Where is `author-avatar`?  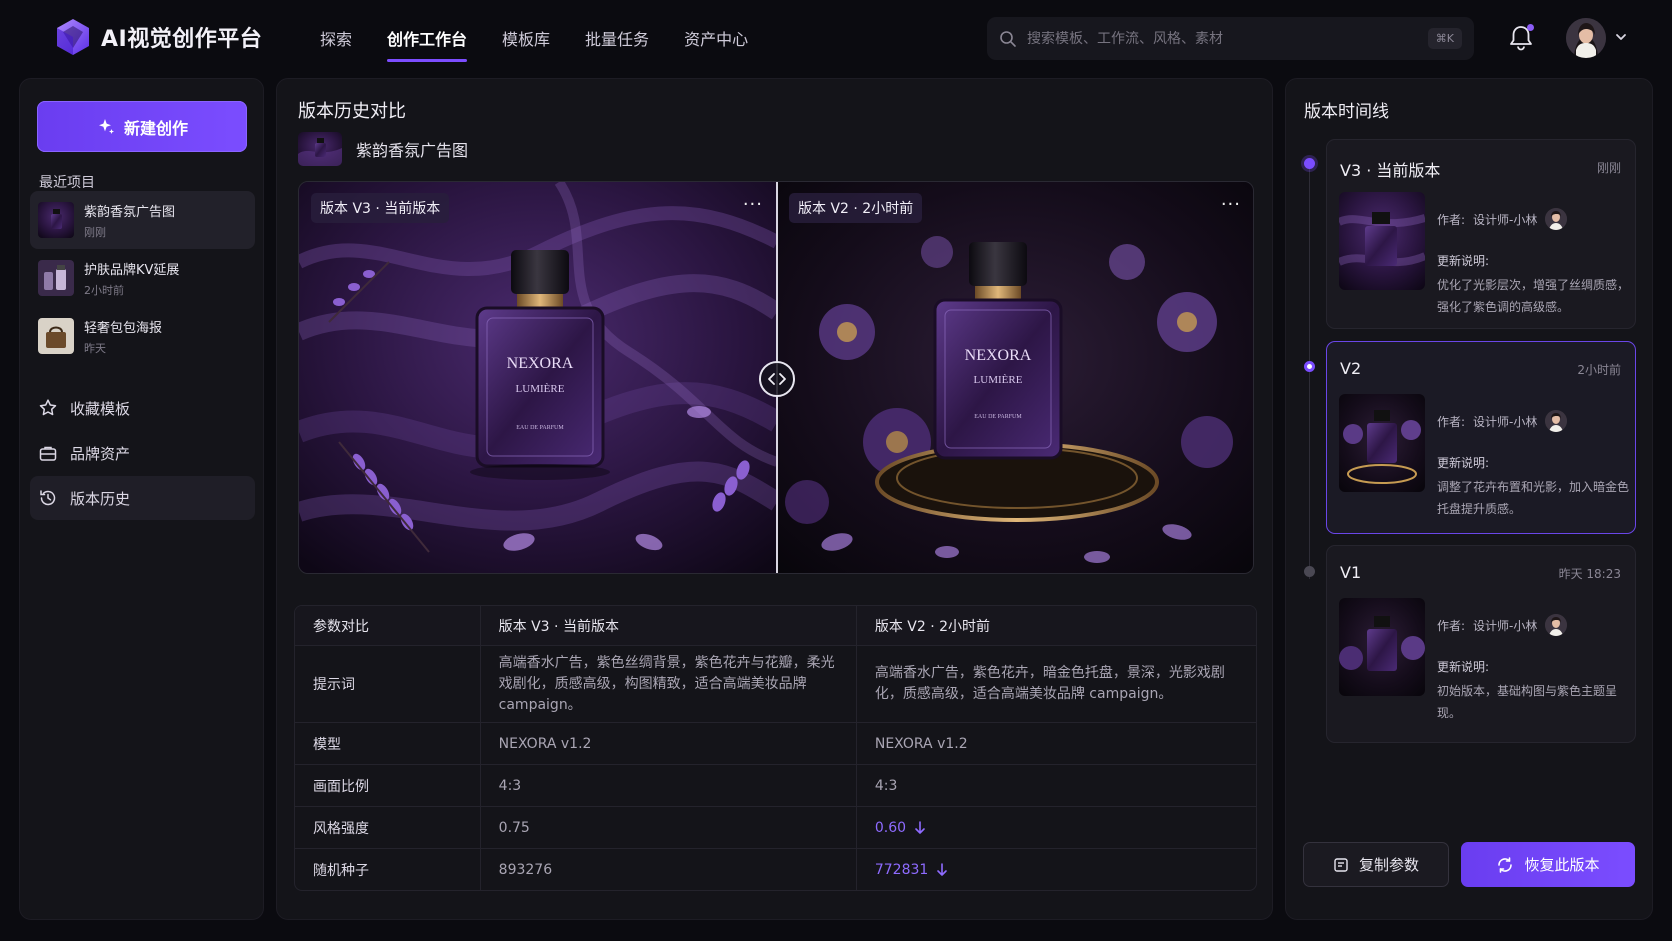
author-avatar is located at coordinates (1556, 625).